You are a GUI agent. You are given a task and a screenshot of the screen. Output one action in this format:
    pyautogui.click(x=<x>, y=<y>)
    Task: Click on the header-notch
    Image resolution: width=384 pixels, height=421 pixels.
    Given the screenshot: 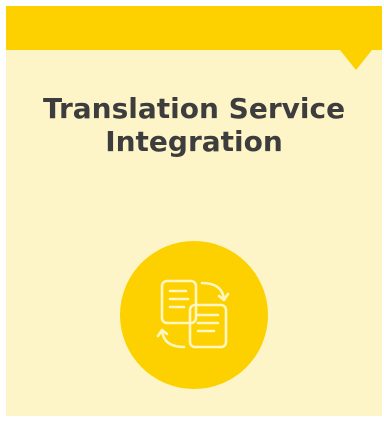 What is the action you would take?
    pyautogui.click(x=356, y=60)
    